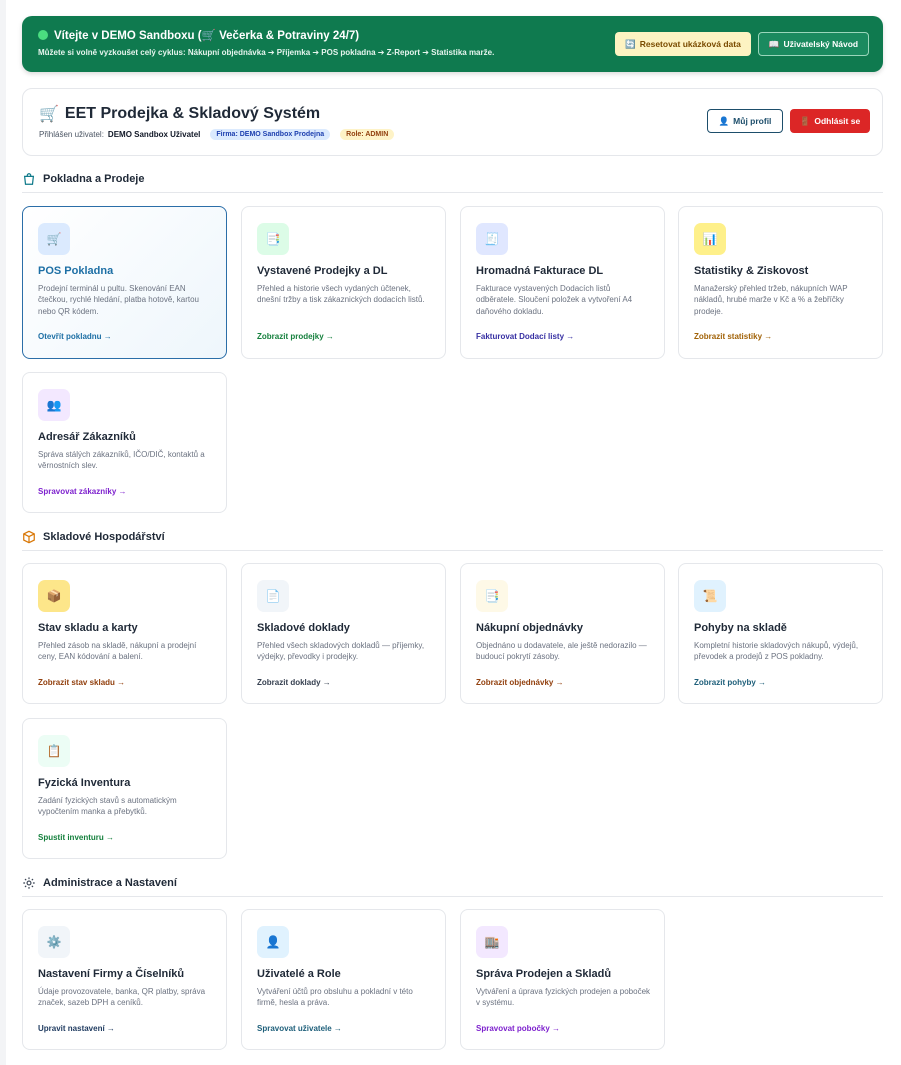 The image size is (901, 1065). What do you see at coordinates (75, 336) in the screenshot?
I see `card-link: Otevřít pokladnu →` at bounding box center [75, 336].